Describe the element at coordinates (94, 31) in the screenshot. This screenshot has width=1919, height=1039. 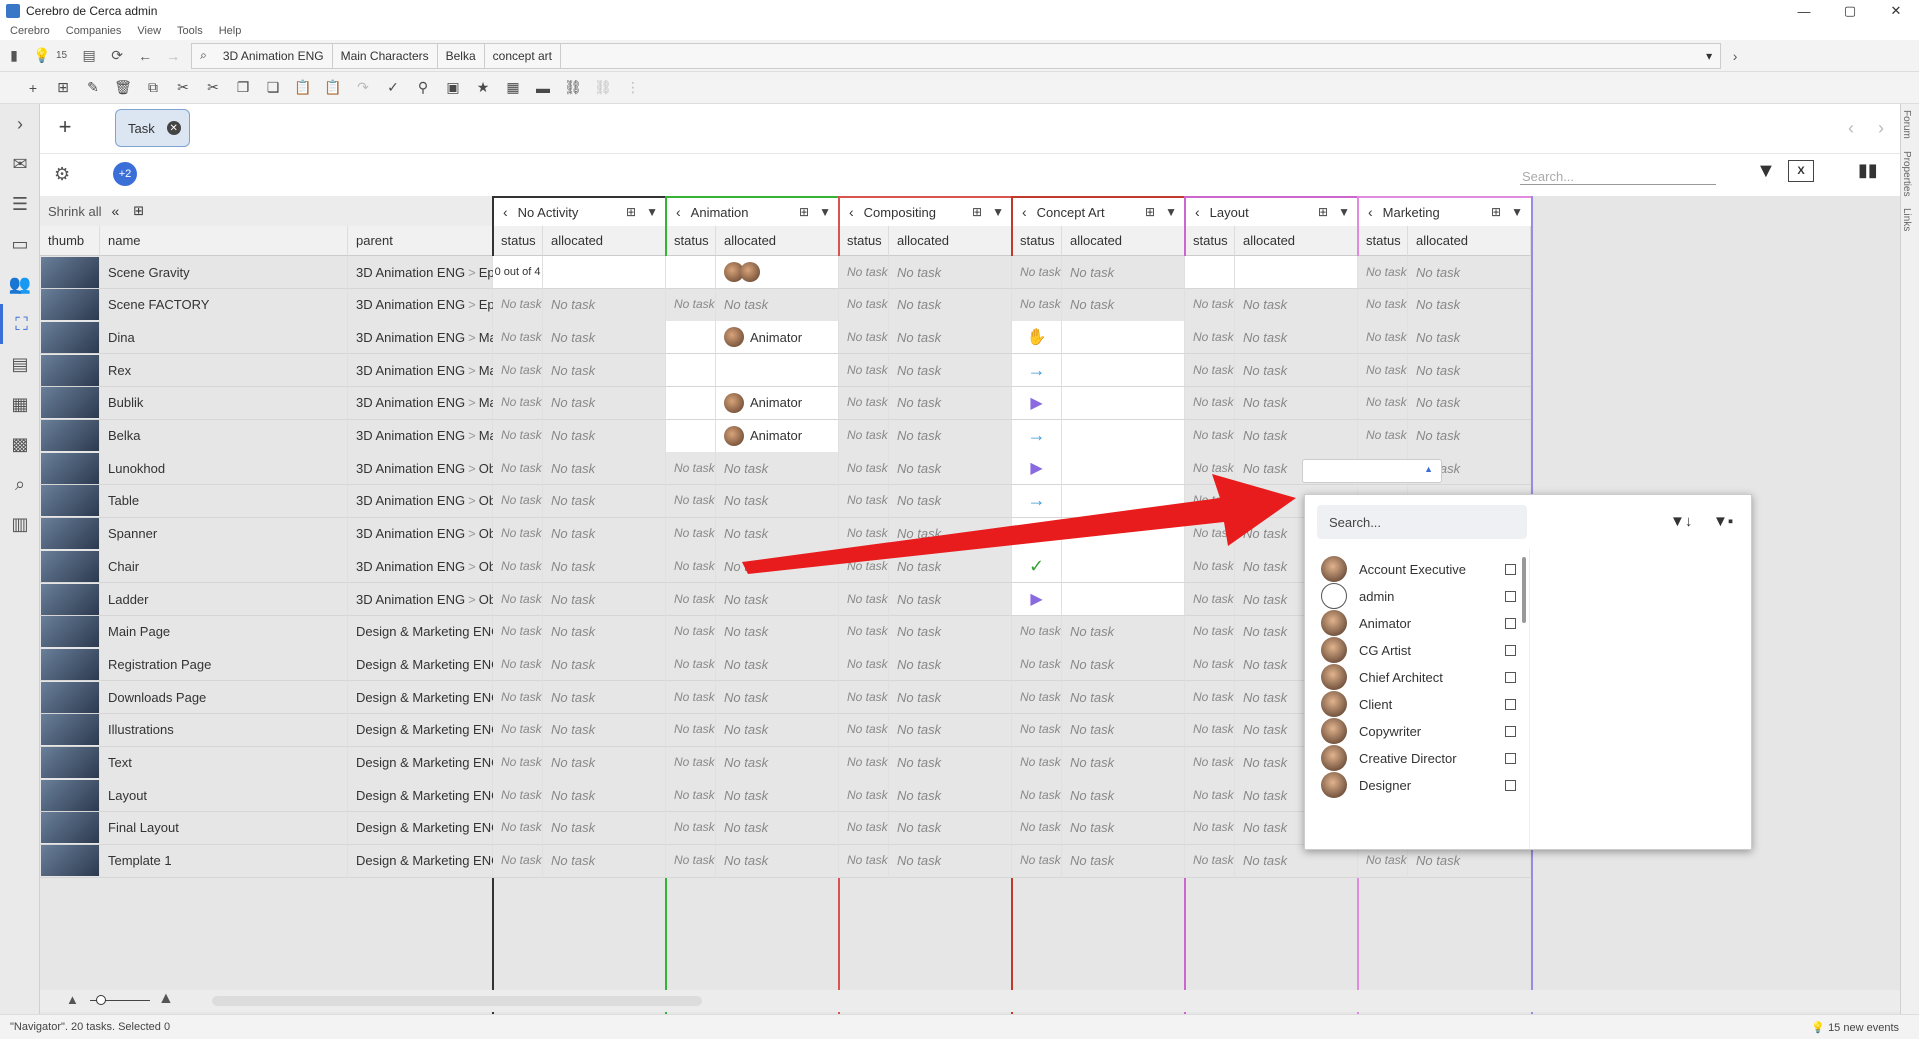
I see `menu-companies: Companies` at that location.